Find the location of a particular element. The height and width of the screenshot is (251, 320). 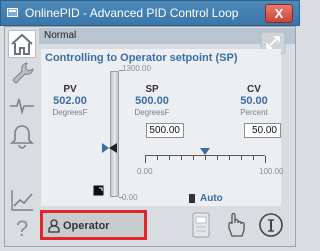

manual-hand-button is located at coordinates (236, 225).